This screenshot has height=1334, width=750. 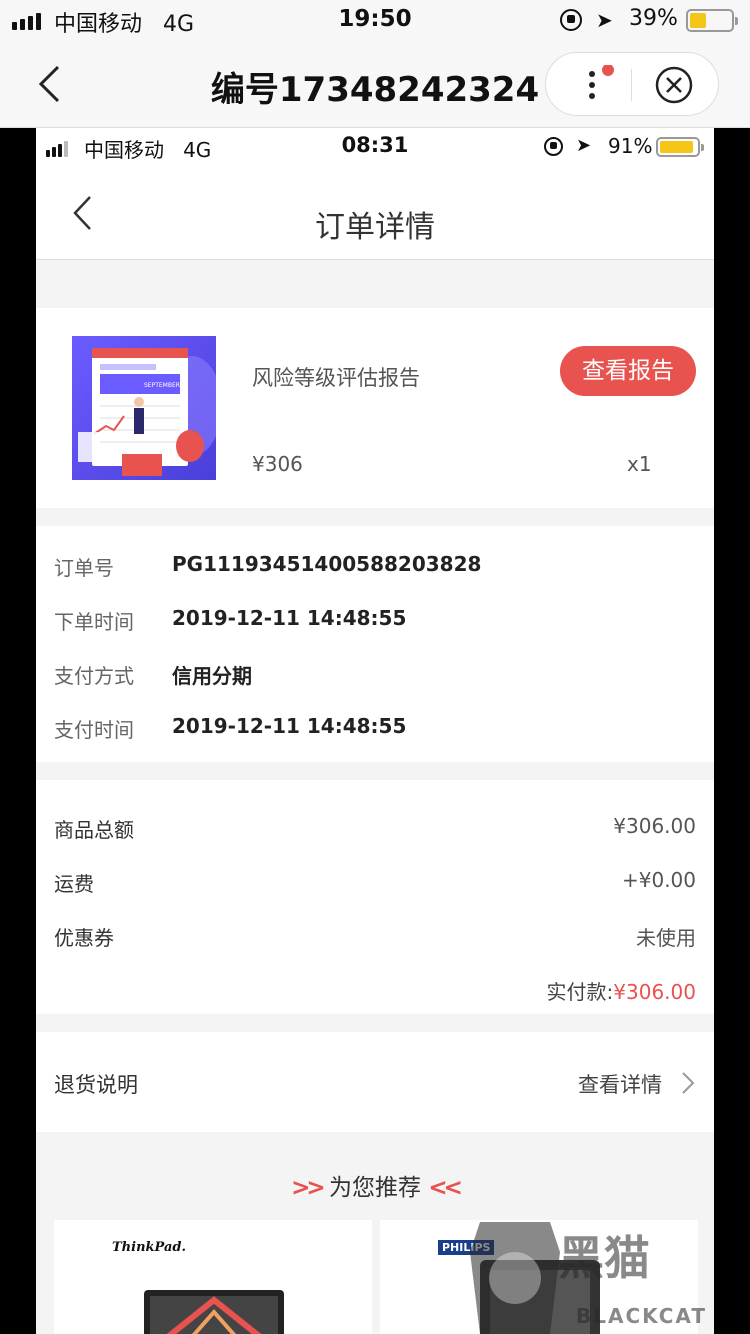 What do you see at coordinates (515, 1278) in the screenshot?
I see `watermark-logo-icon` at bounding box center [515, 1278].